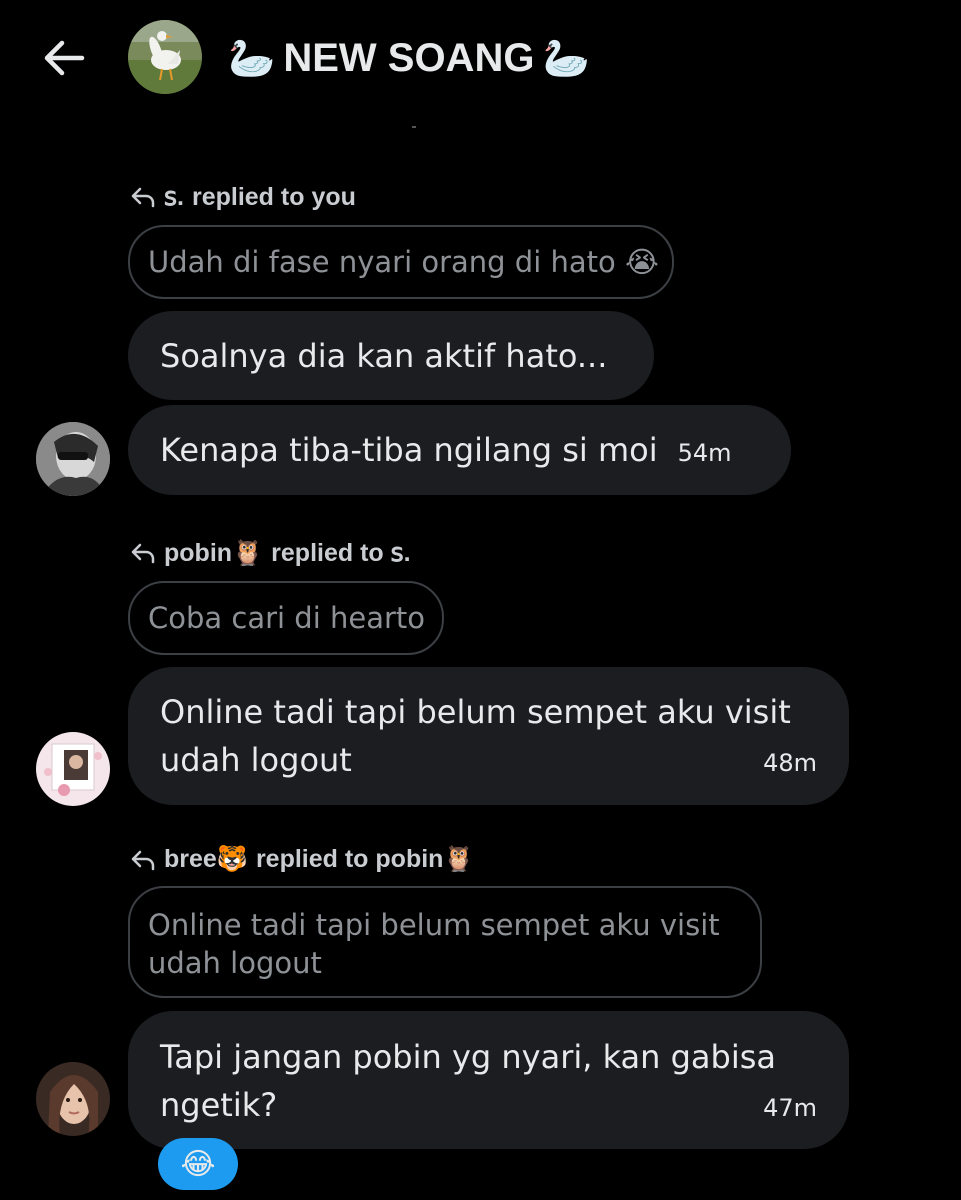  Describe the element at coordinates (365, 859) in the screenshot. I see `reply-label: replied to pobin🦉` at that location.